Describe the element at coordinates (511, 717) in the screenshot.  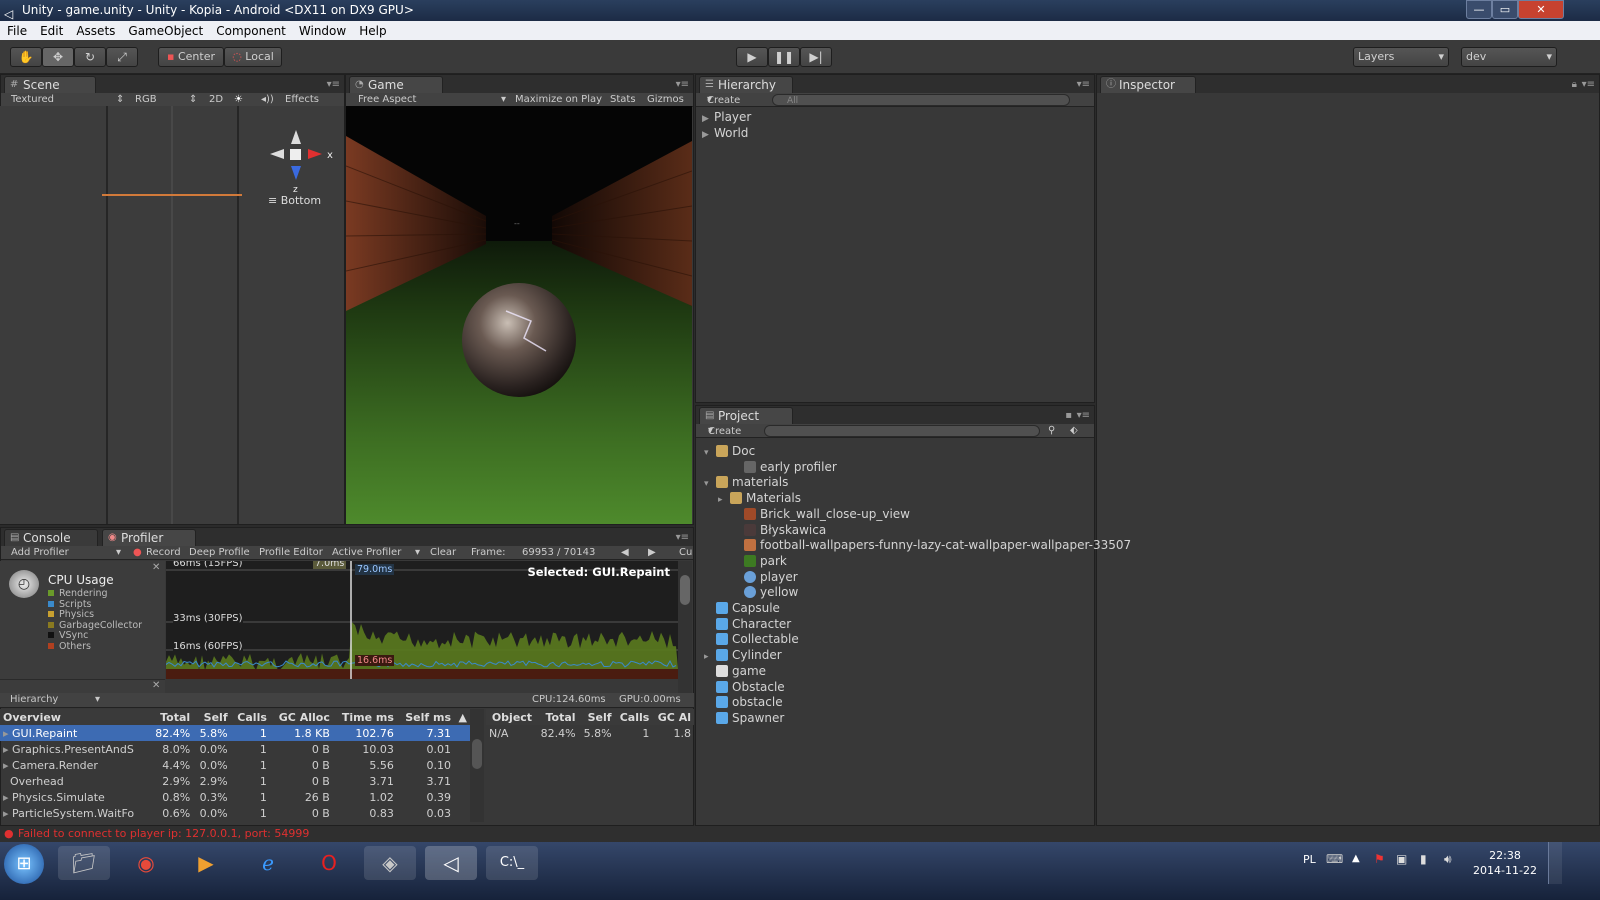
I see `column-header: Object` at that location.